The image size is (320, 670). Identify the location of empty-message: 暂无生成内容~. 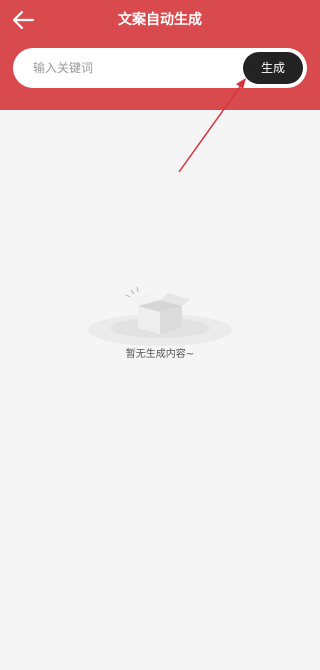
(160, 354).